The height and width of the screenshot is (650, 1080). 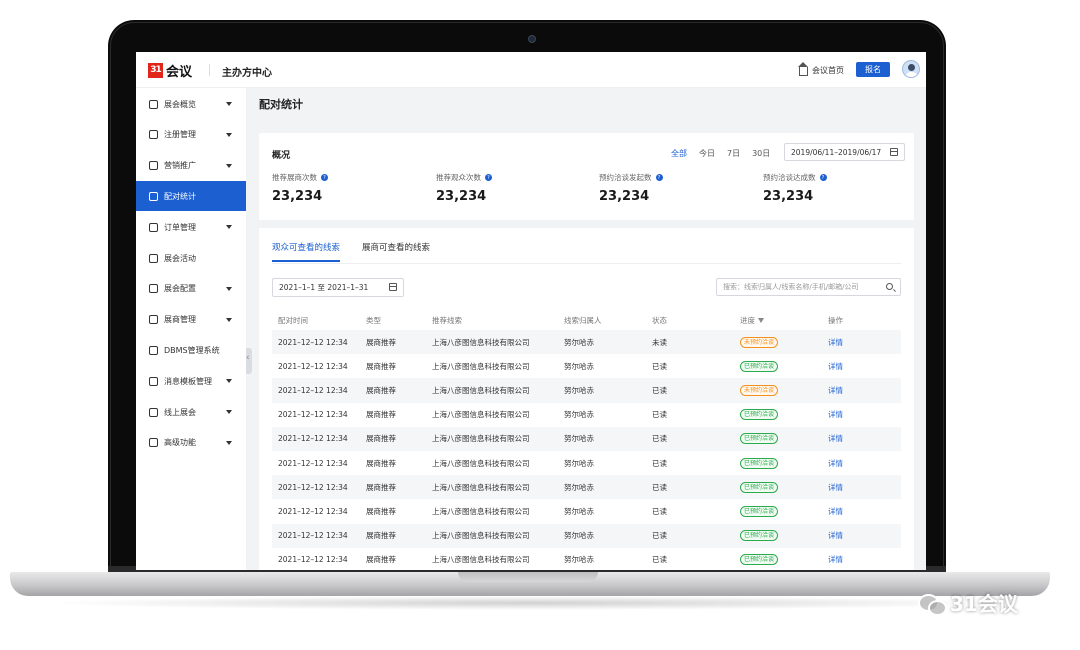 What do you see at coordinates (778, 342) in the screenshot?
I see `cell-progress: 未预约洽谈` at bounding box center [778, 342].